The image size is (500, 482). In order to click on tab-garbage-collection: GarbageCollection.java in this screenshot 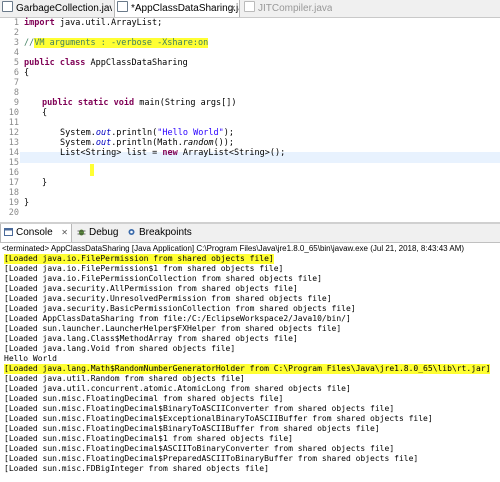, I will do `click(56, 8)`.